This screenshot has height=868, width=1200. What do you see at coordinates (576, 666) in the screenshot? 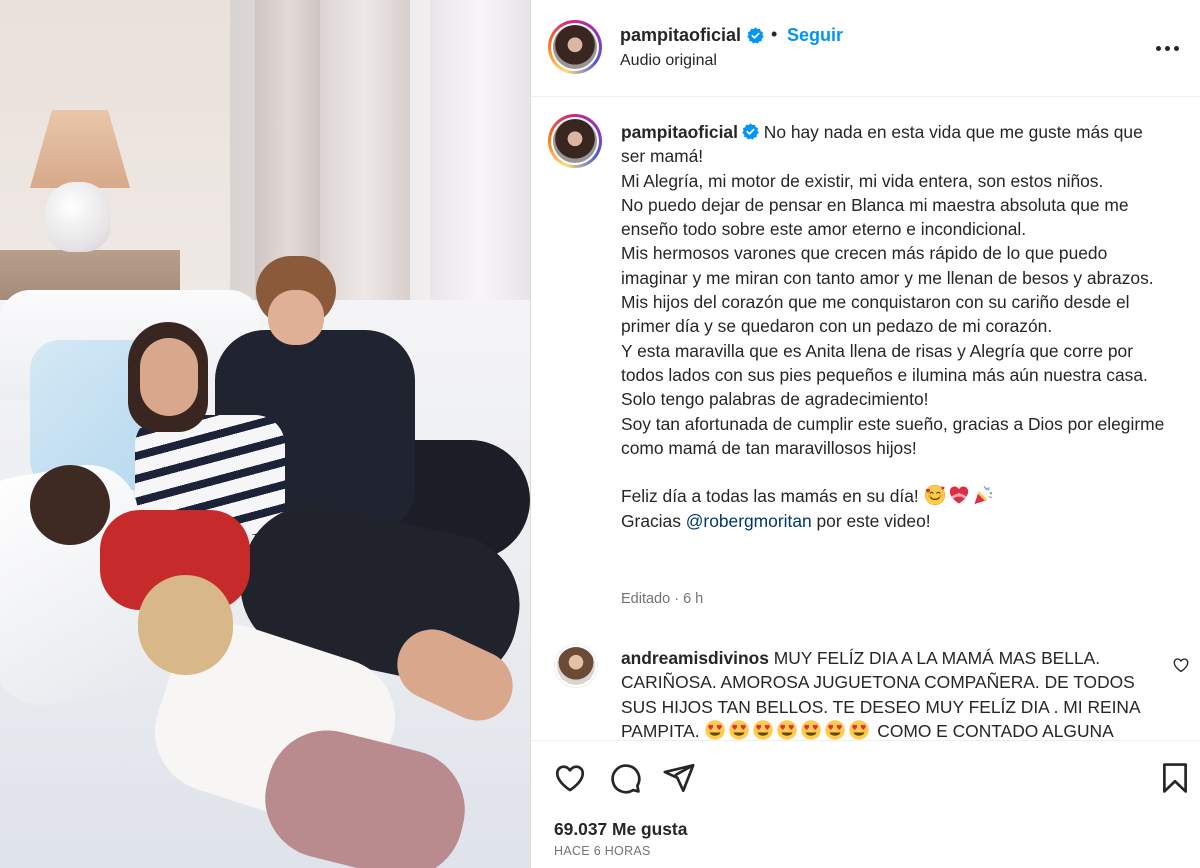
I see `commenter-avatar` at bounding box center [576, 666].